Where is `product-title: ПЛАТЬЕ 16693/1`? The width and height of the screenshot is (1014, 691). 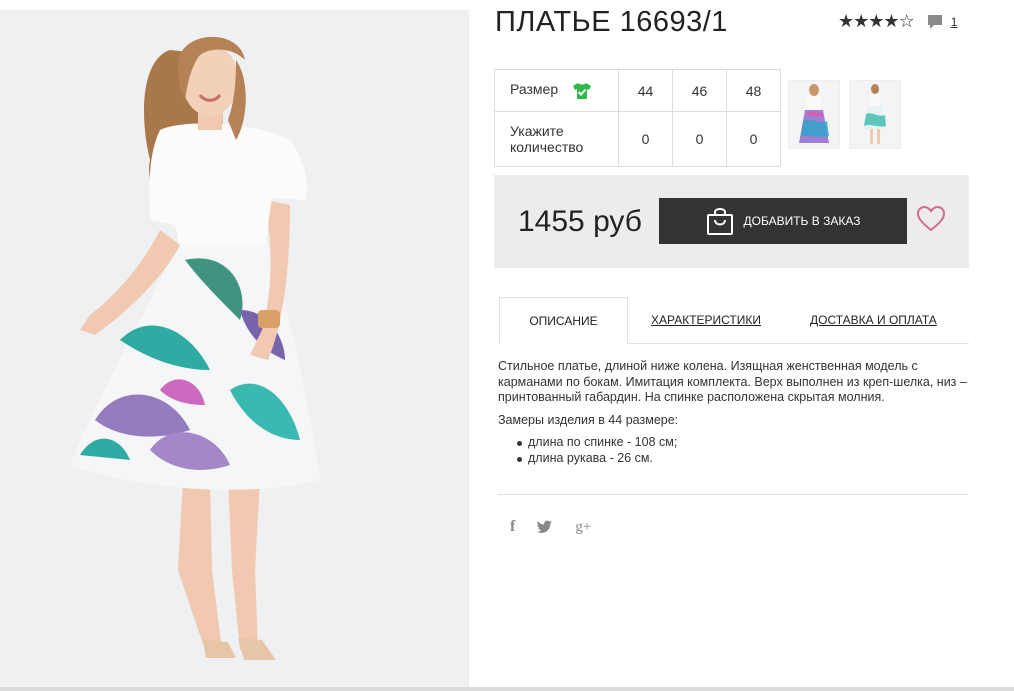
product-title: ПЛАТЬЕ 16693/1 is located at coordinates (611, 22).